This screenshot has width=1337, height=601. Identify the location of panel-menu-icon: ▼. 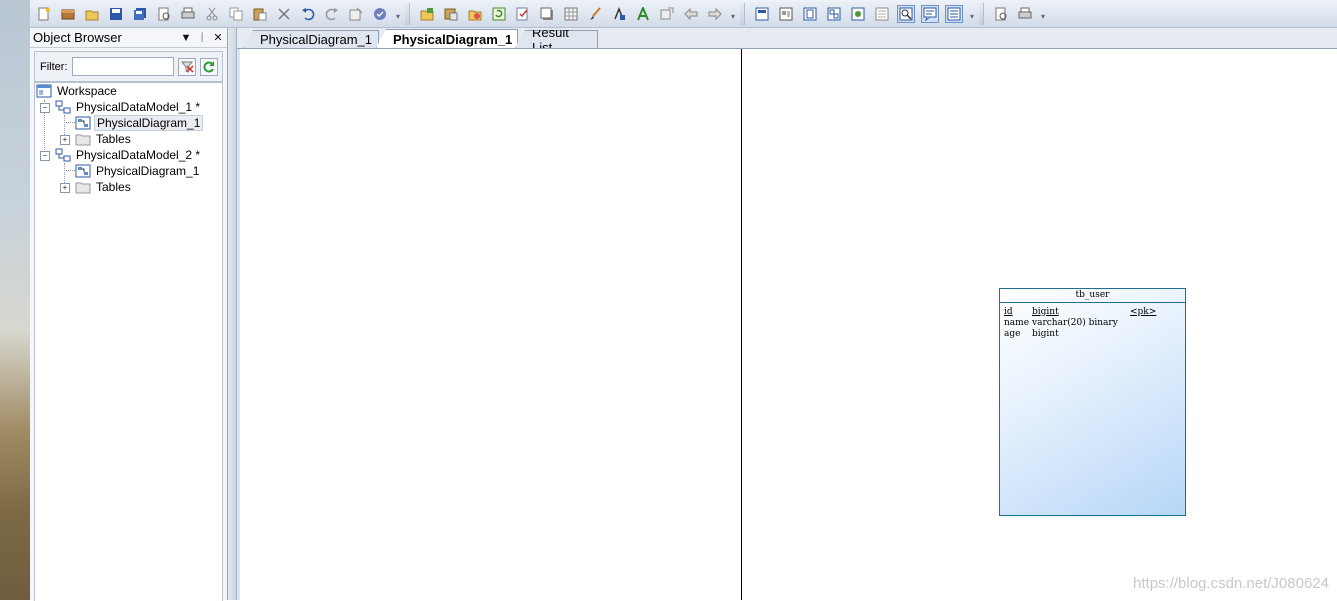
(186, 38).